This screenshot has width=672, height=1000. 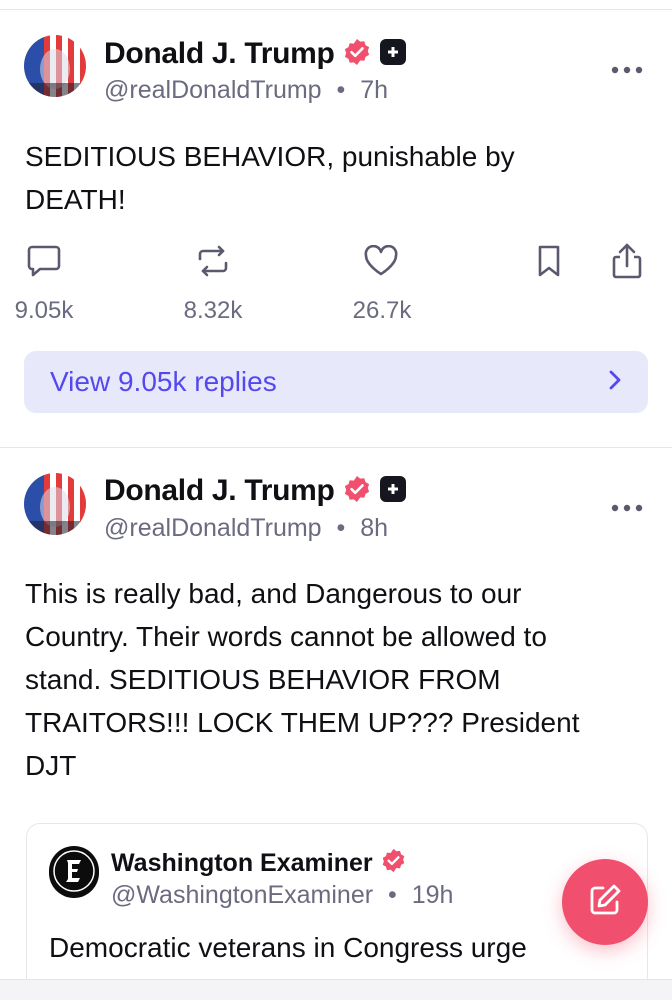 I want to click on reply-bubble-icon, so click(x=44, y=263).